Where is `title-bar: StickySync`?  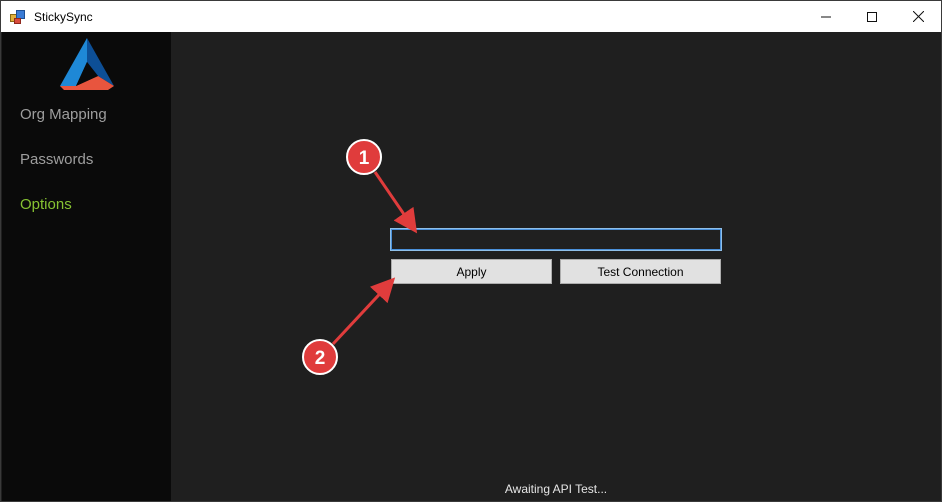 title-bar: StickySync is located at coordinates (471, 16).